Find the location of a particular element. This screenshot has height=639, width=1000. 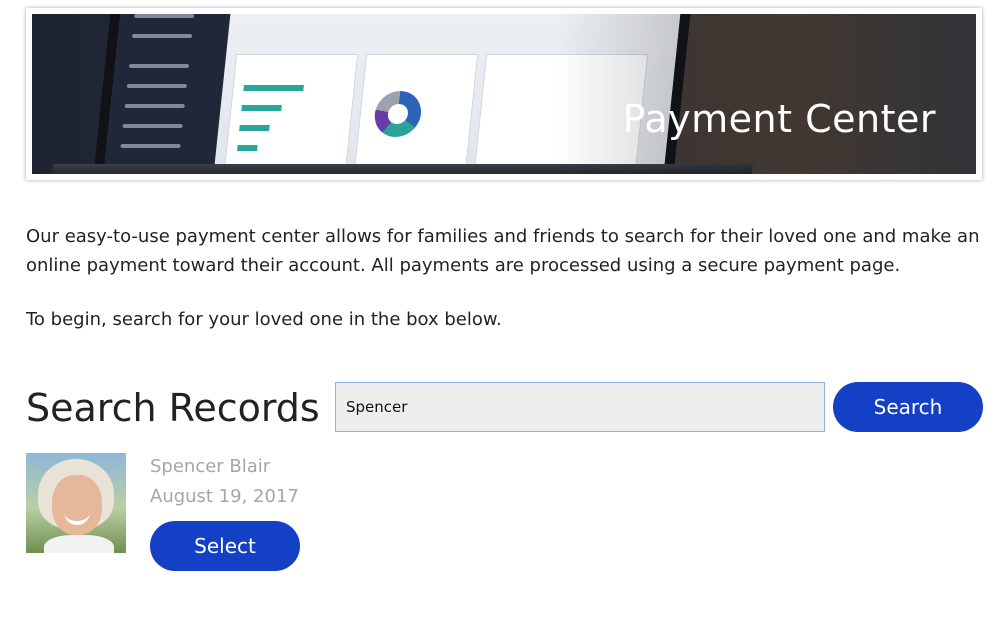

search-heading: Search Records is located at coordinates (173, 408).